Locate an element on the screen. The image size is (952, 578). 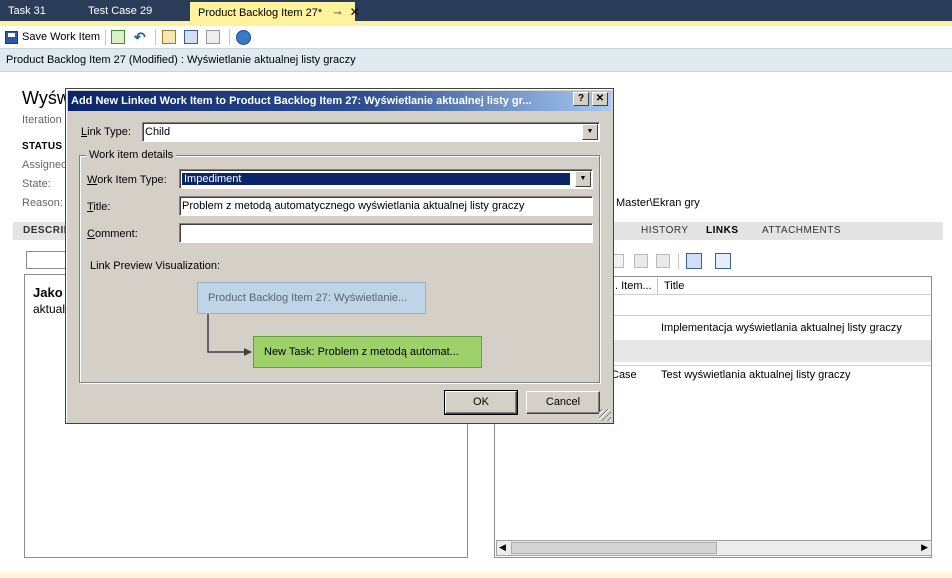
link-type-select: Child ▼ is located at coordinates (371, 132).